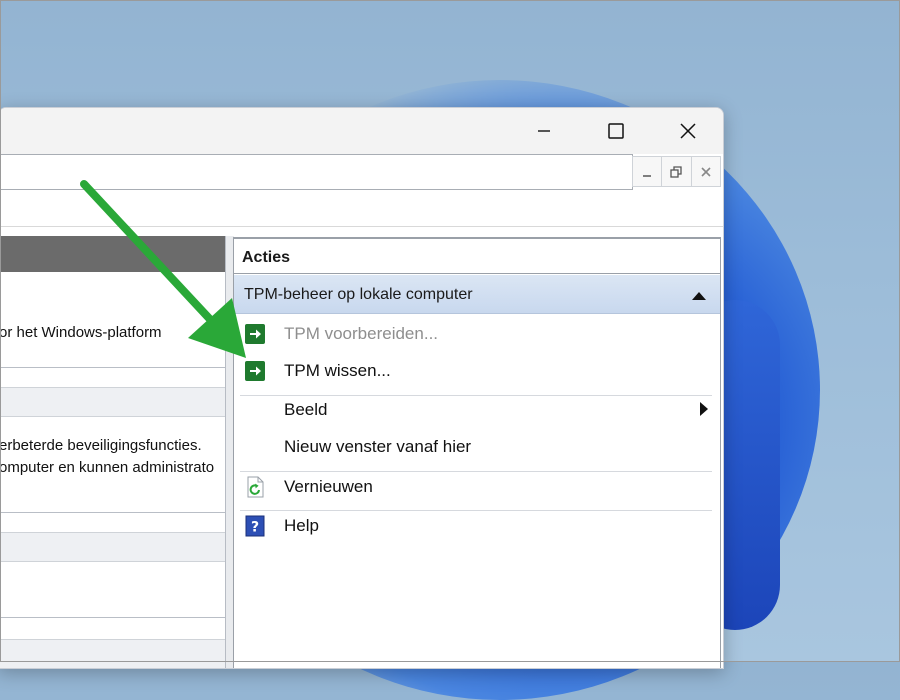 The height and width of the screenshot is (700, 900). What do you see at coordinates (704, 409) in the screenshot?
I see `submenu-arrow-icon` at bounding box center [704, 409].